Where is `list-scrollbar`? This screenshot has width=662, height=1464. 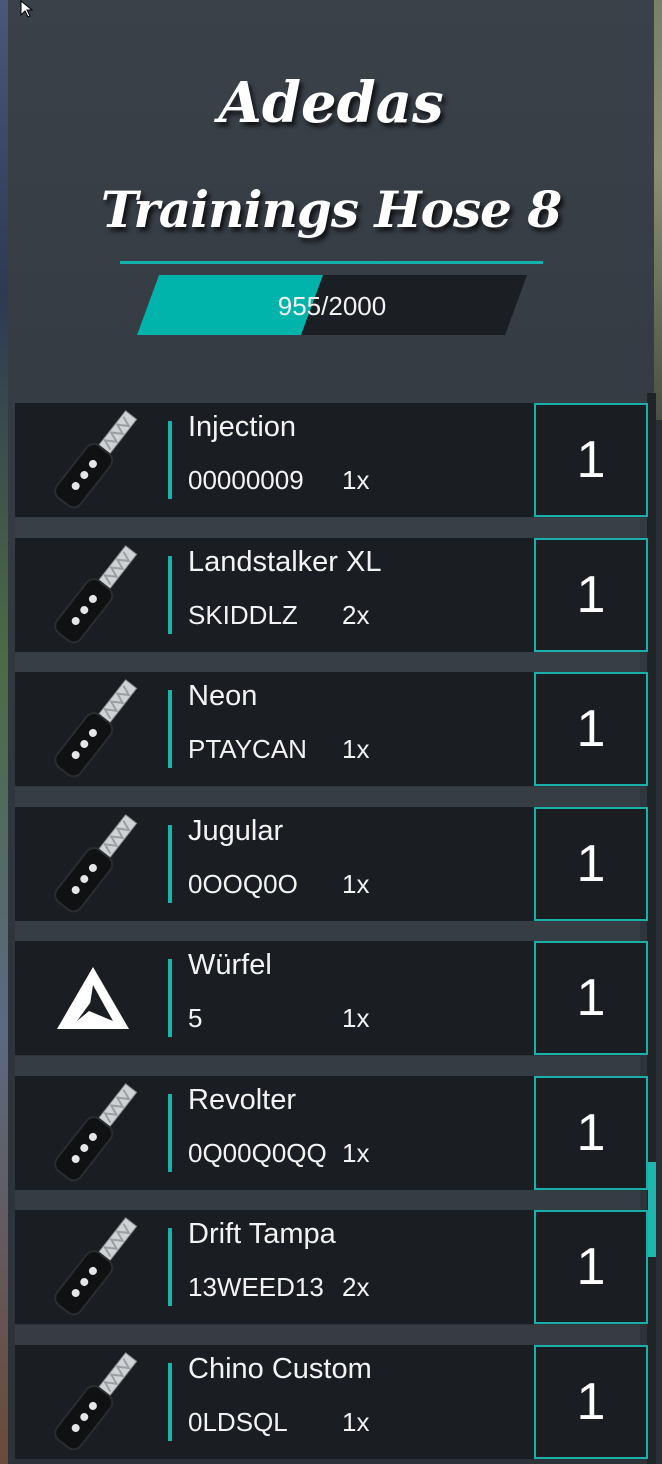
list-scrollbar is located at coordinates (651, 928).